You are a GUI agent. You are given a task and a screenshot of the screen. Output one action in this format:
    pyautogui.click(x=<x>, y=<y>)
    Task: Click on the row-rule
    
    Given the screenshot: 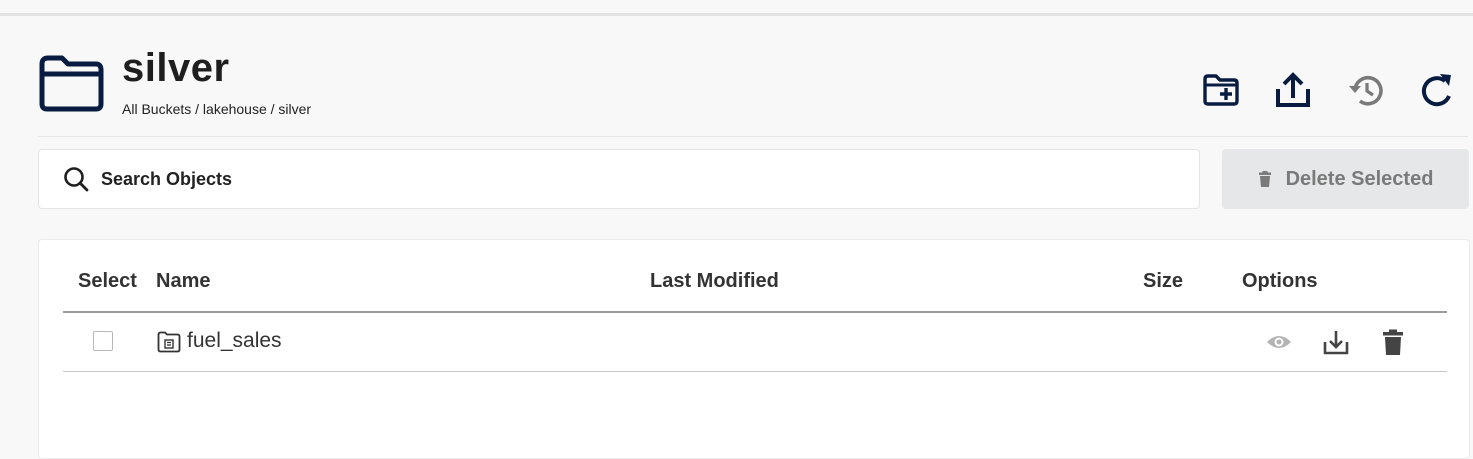 What is the action you would take?
    pyautogui.click(x=755, y=371)
    